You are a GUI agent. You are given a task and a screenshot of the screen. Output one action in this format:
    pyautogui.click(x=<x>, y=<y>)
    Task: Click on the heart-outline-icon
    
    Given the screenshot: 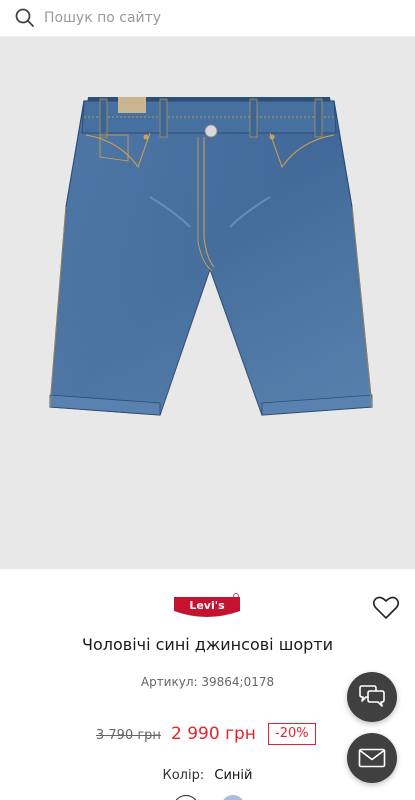 What is the action you would take?
    pyautogui.click(x=386, y=608)
    